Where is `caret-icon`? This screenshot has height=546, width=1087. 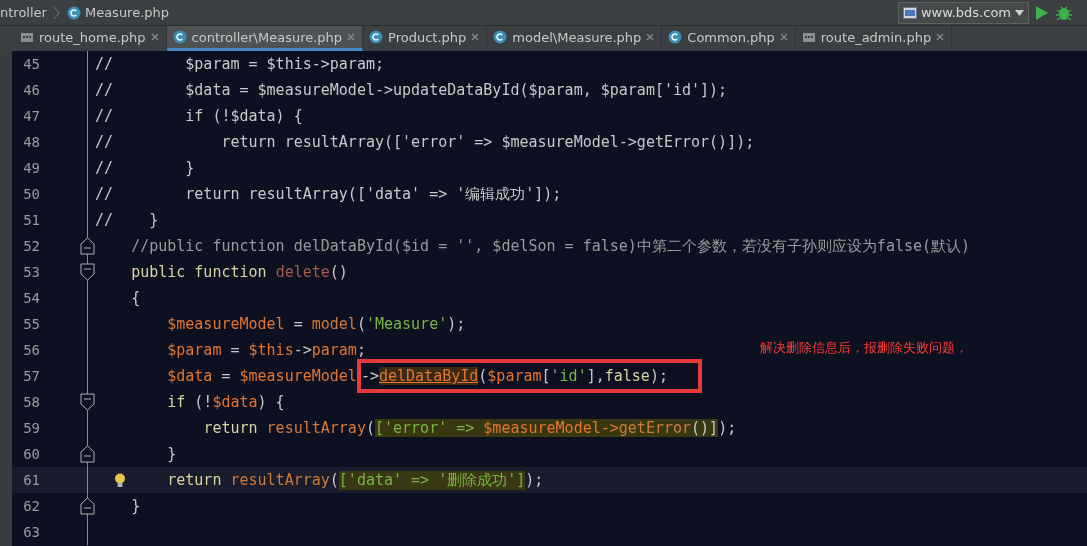 caret-icon is located at coordinates (1019, 12).